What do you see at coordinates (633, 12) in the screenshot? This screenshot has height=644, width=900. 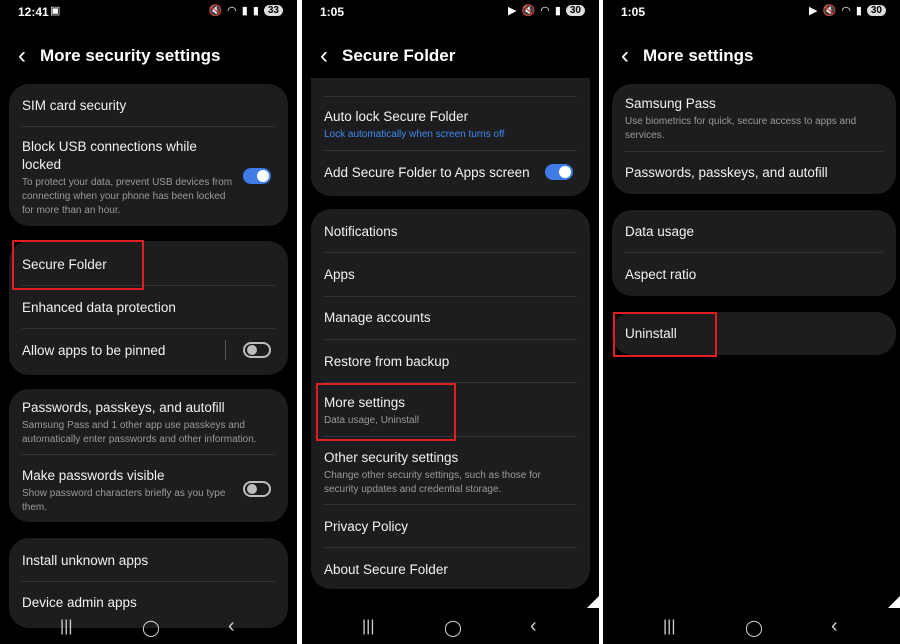 I see `status-time: 1:05` at bounding box center [633, 12].